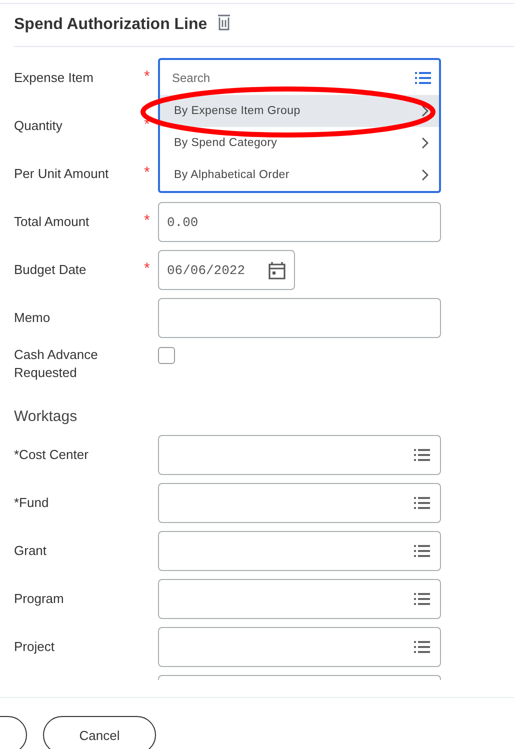 This screenshot has width=514, height=749. I want to click on field-label: Budget Date, so click(50, 270).